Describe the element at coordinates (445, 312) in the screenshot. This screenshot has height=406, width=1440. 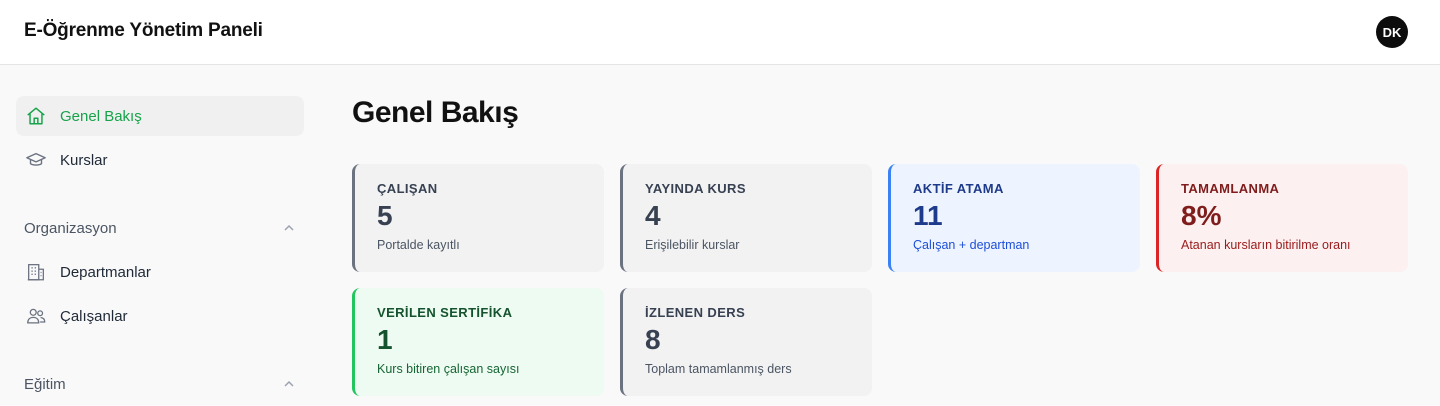
I see `card-label: VERİLEN SERTİFİKA` at that location.